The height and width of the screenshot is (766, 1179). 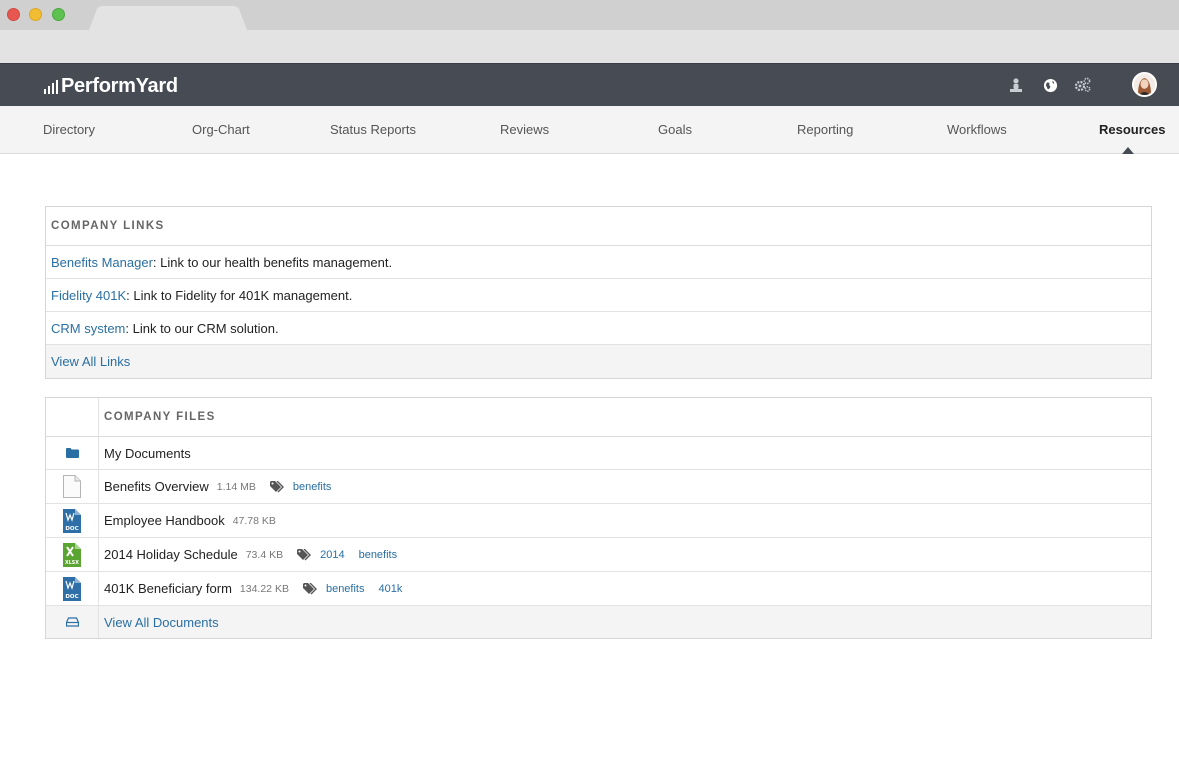 I want to click on link-row: CRM system: Link to our CRM solution., so click(x=598, y=328).